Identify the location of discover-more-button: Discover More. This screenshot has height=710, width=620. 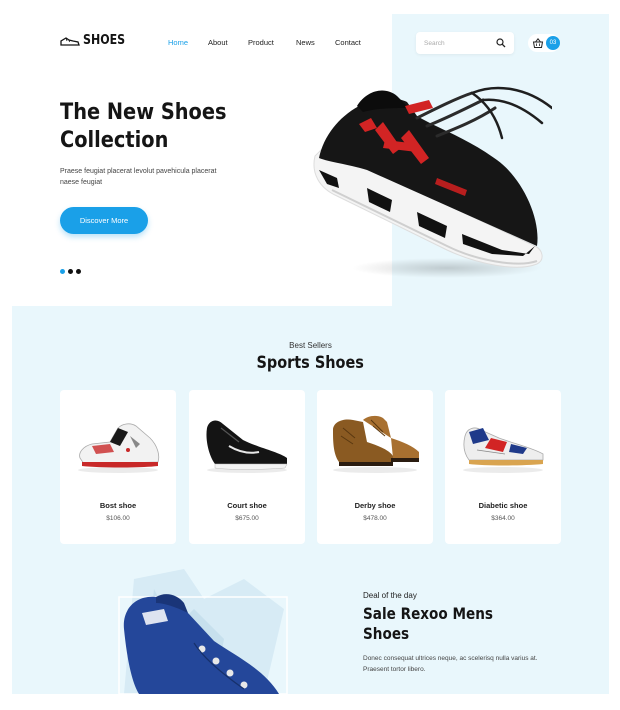
(104, 220).